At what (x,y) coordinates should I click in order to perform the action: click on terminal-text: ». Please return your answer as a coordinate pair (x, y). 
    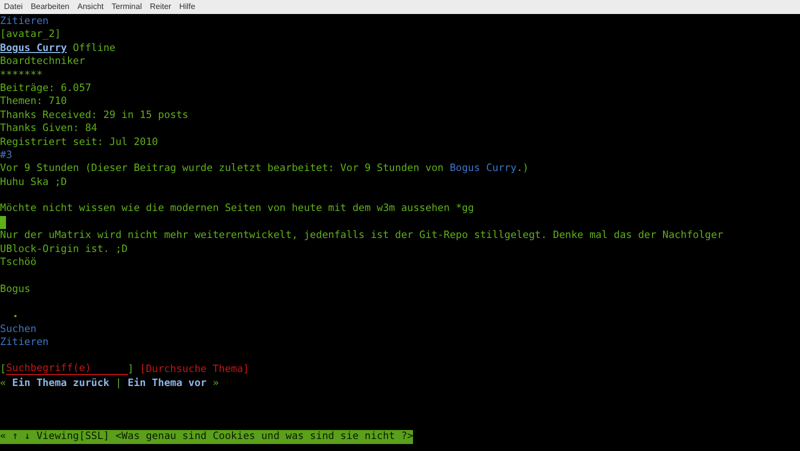
    Looking at the image, I should click on (215, 383).